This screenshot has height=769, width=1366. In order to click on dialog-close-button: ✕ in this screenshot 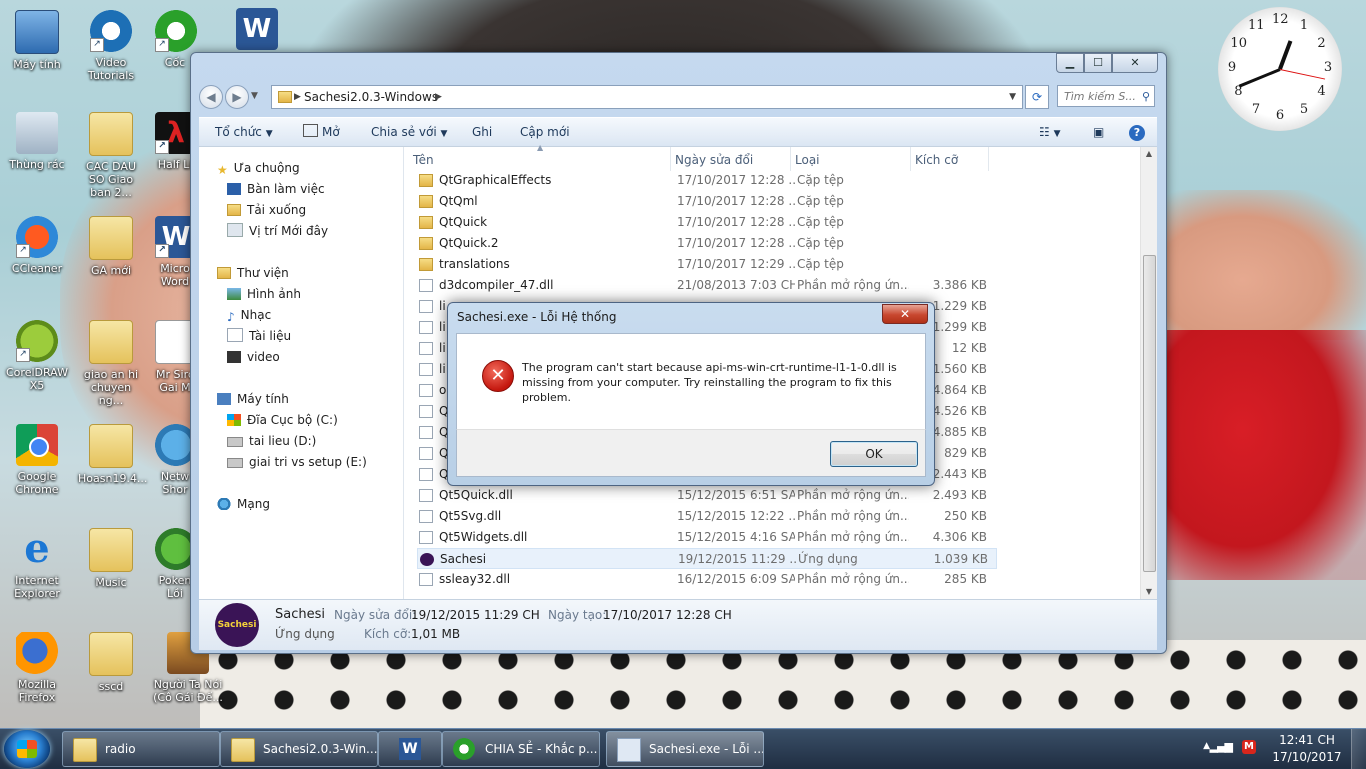, I will do `click(905, 314)`.